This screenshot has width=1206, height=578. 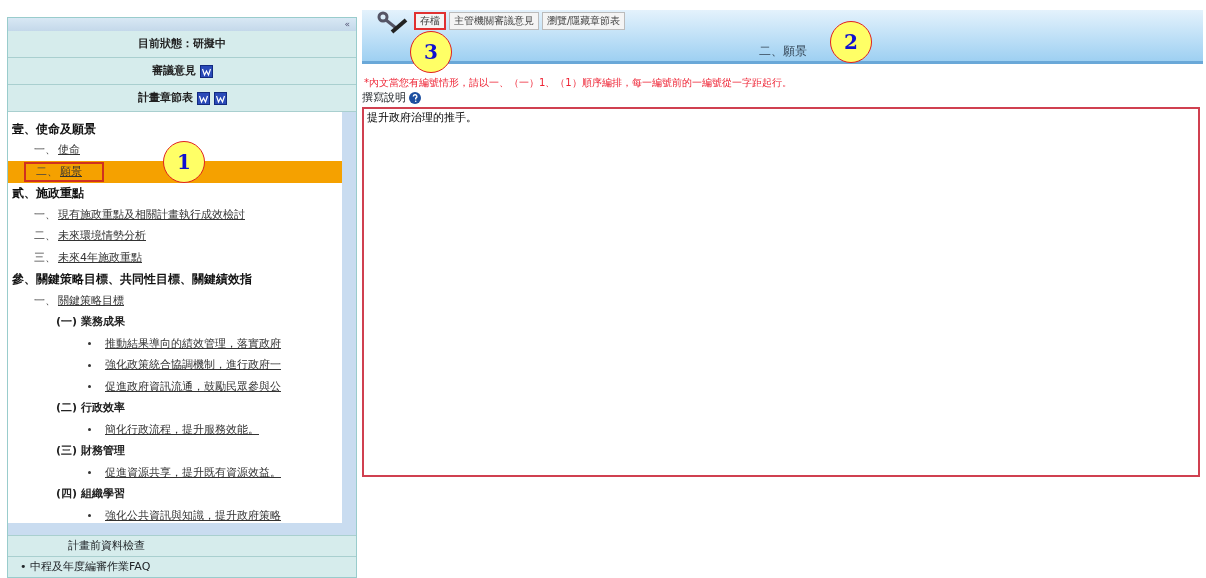 I want to click on tree-link: 推動結果導向的績效管理，落實政府, so click(x=193, y=343).